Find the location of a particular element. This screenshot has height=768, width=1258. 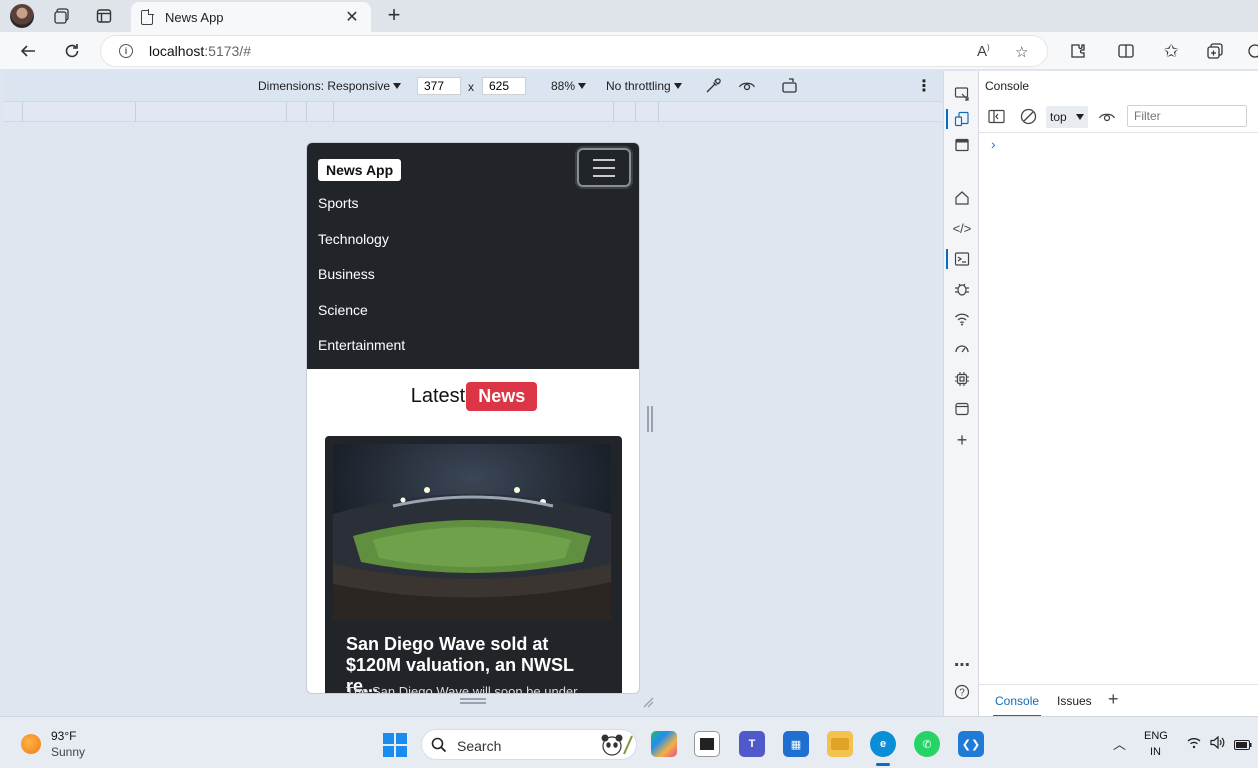

url-host: localhost is located at coordinates (177, 51).